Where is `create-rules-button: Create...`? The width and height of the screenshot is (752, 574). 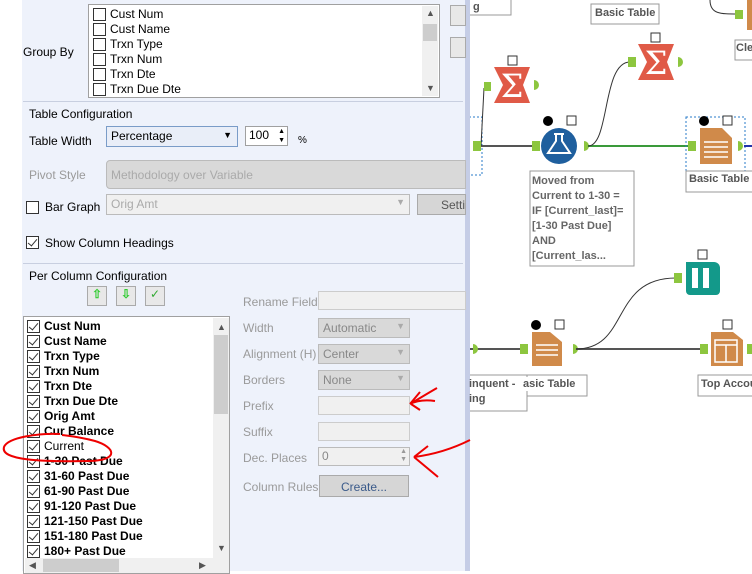
create-rules-button: Create... is located at coordinates (364, 486).